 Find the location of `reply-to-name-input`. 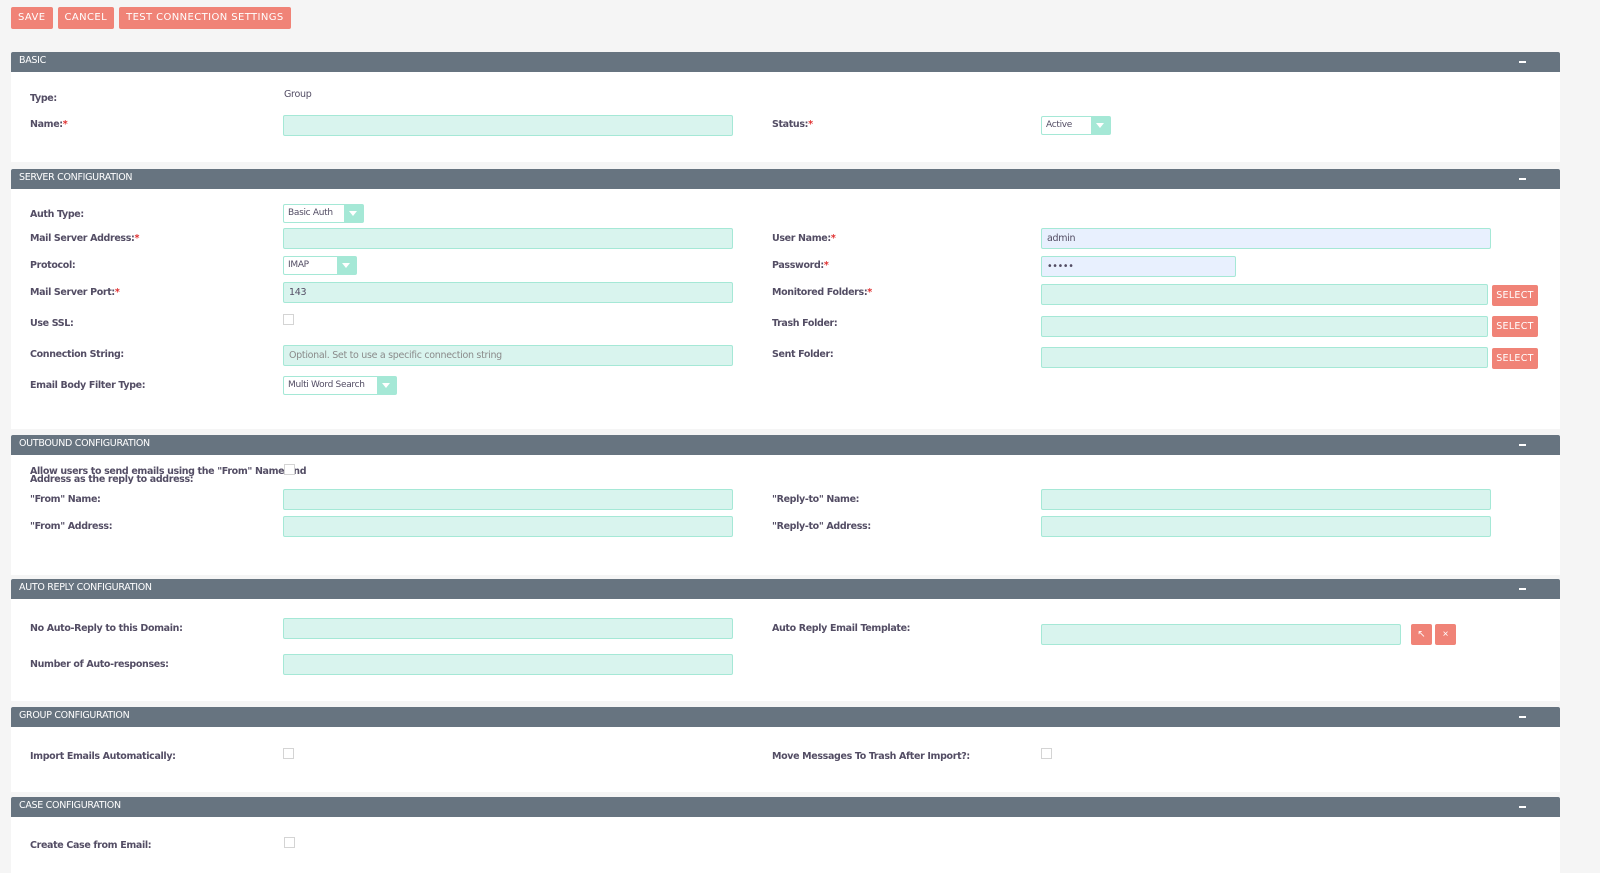

reply-to-name-input is located at coordinates (1266, 499).